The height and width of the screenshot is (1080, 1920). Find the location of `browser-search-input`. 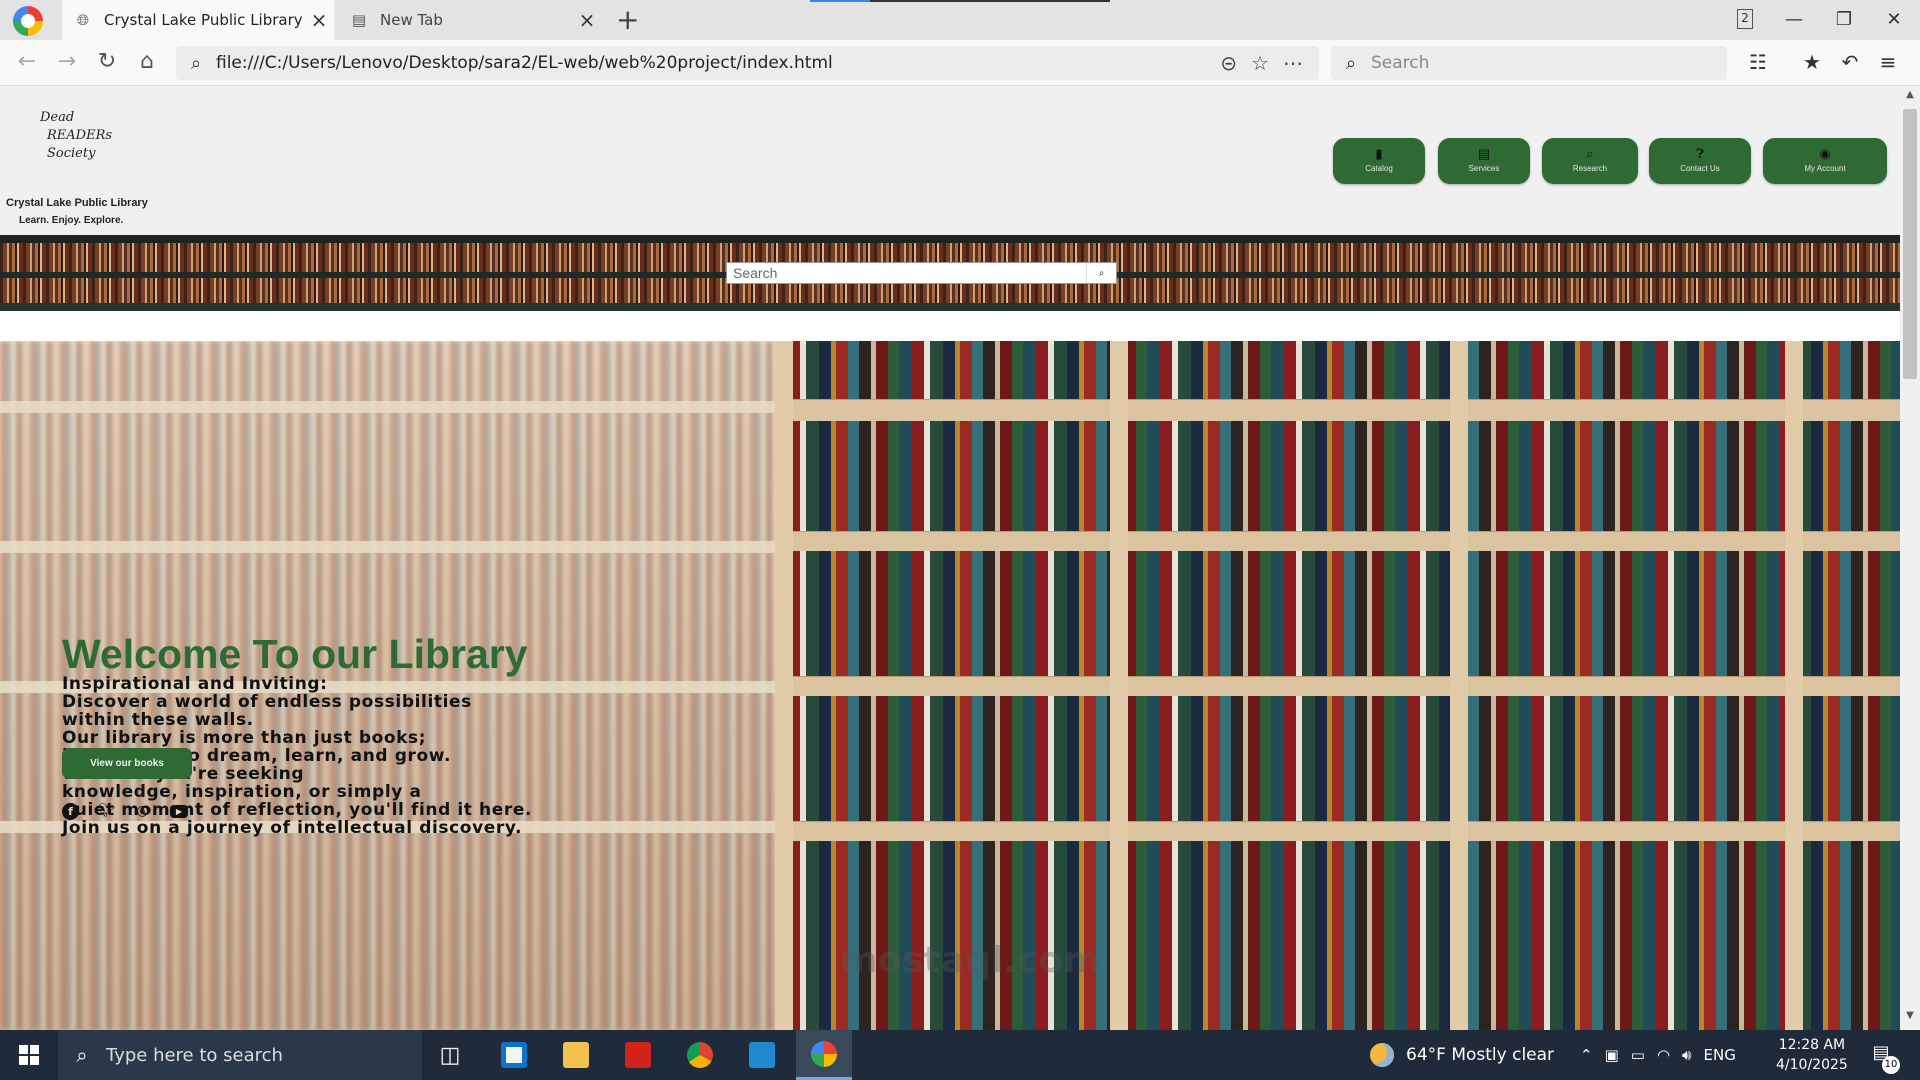

browser-search-input is located at coordinates (1549, 63).